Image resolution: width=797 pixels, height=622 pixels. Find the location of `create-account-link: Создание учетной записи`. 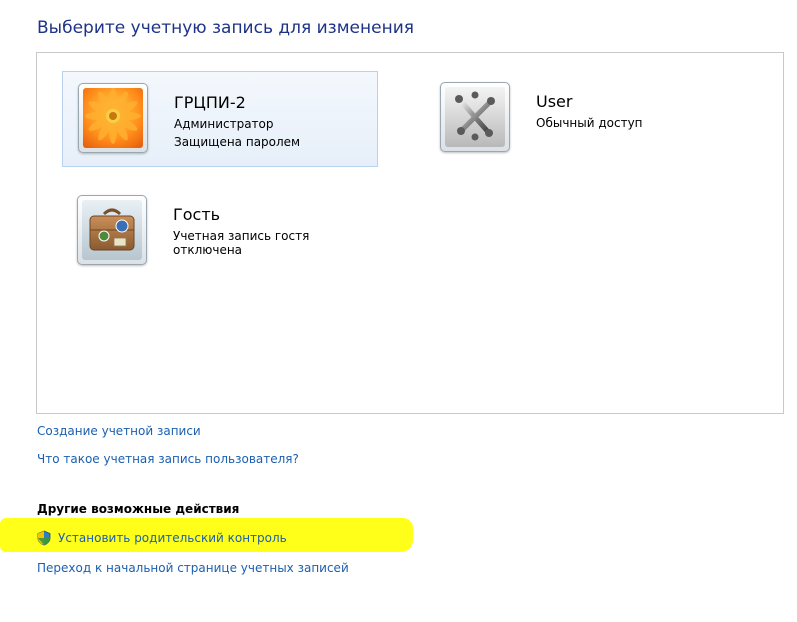

create-account-link: Создание учетной записи is located at coordinates (119, 431).